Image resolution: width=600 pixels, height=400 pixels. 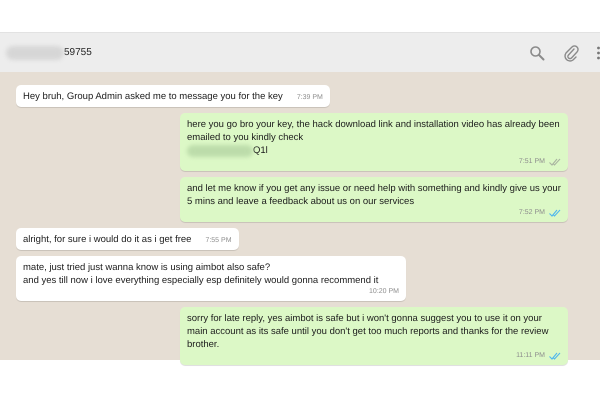 What do you see at coordinates (374, 195) in the screenshot?
I see `message-text: and let me know if you get any issue or need help with something and kindly give us your 5 mins and leave a feedback about us on our services` at bounding box center [374, 195].